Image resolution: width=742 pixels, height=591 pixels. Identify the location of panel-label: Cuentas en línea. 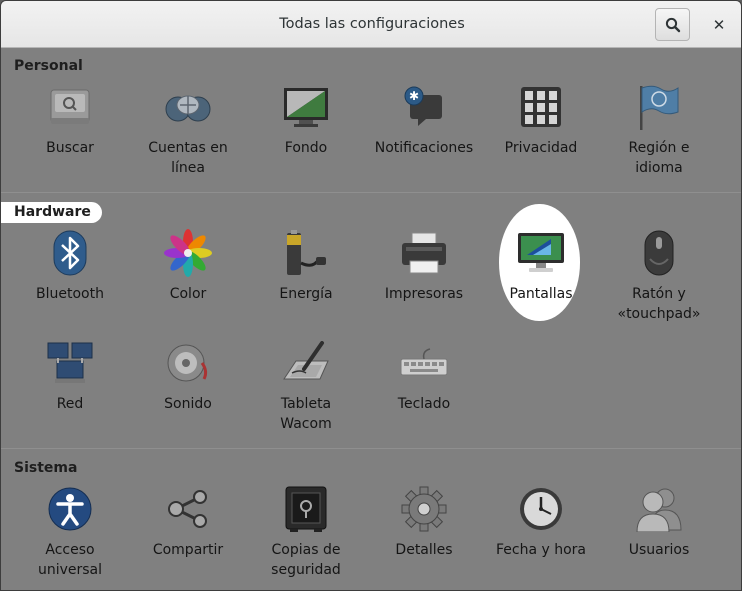
(188, 158).